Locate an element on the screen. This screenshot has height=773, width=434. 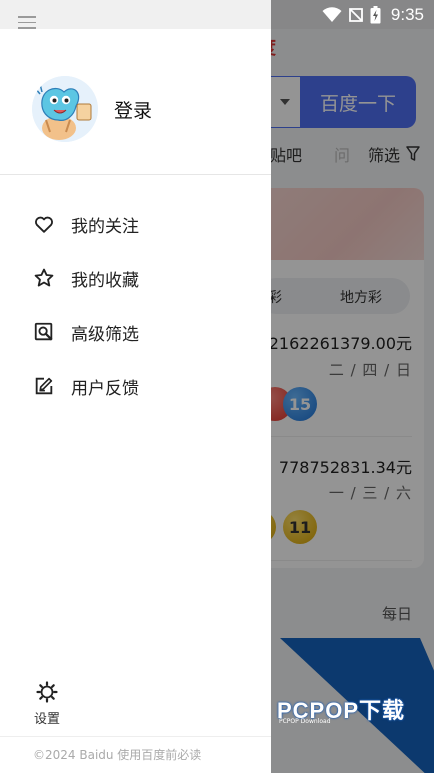
feedback-edit-icon is located at coordinates (44, 386).